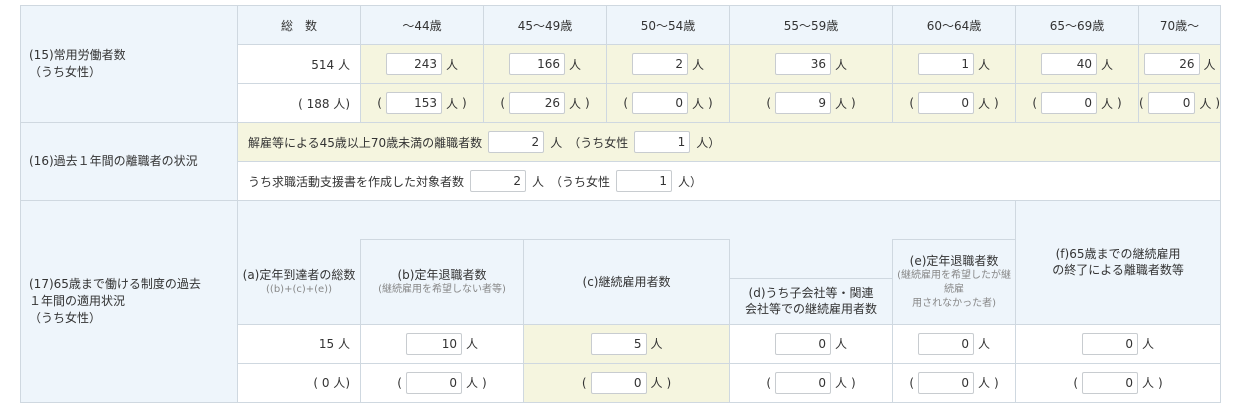 Image resolution: width=1246 pixels, height=403 pixels. Describe the element at coordinates (644, 181) in the screenshot. I see `support-doc-women-input: 1` at that location.